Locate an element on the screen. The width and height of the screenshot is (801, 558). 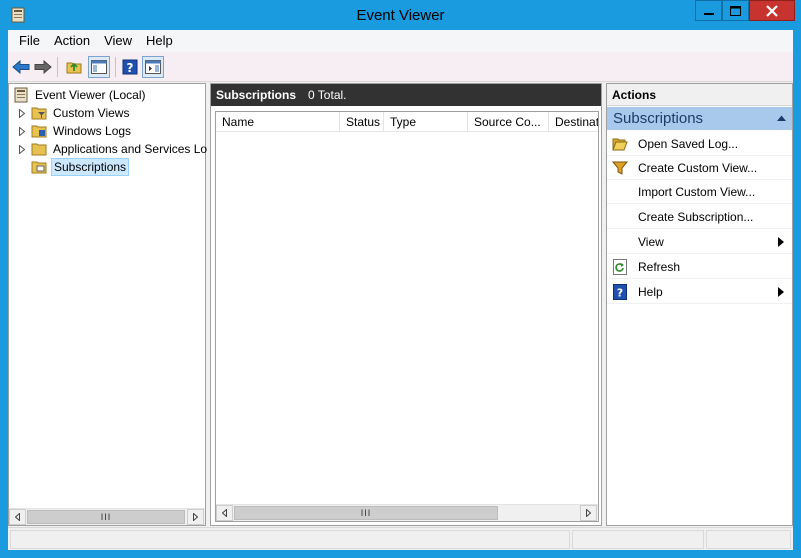
maximize-button is located at coordinates (735, 10).